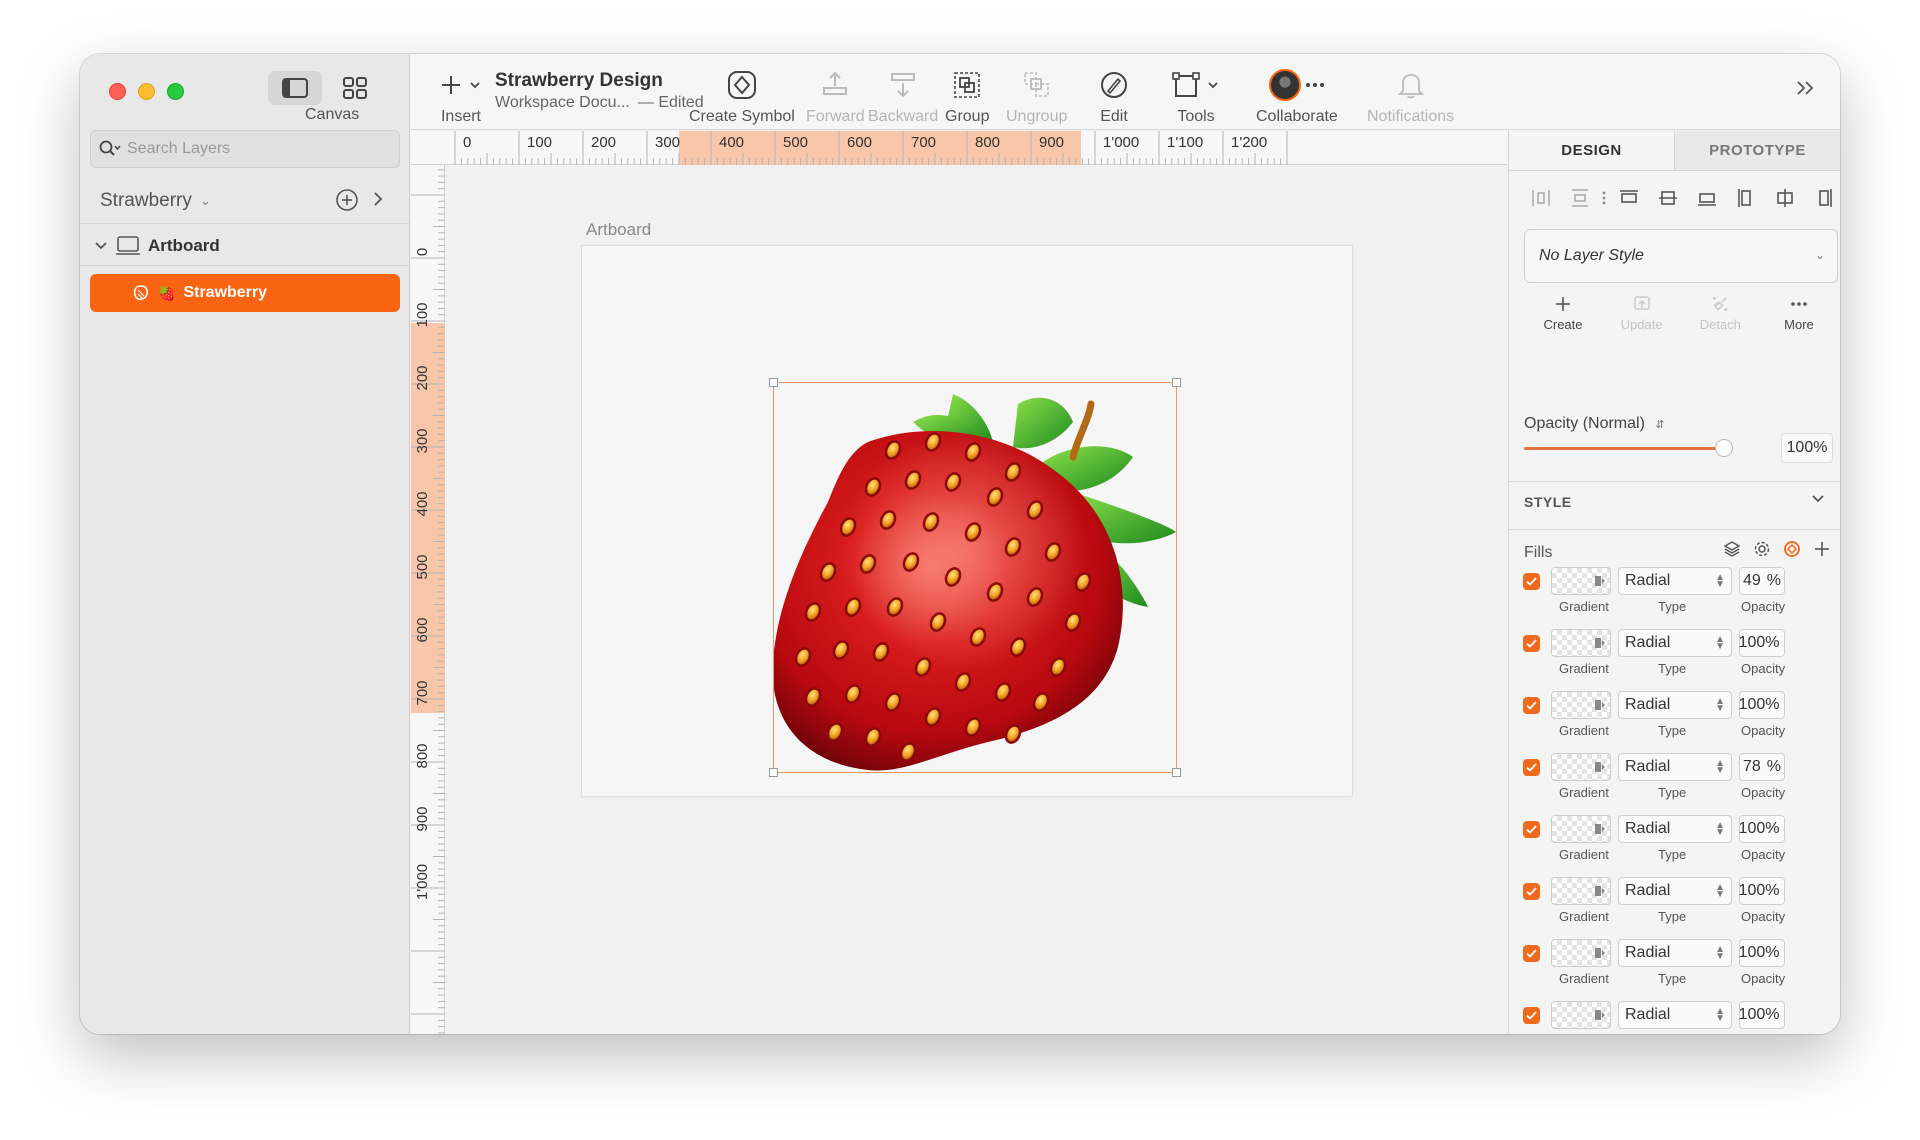 The width and height of the screenshot is (1920, 1140). Describe the element at coordinates (1594, 424) in the screenshot. I see `opacity-mode-selector: Opacity (Normal) ⇵` at that location.